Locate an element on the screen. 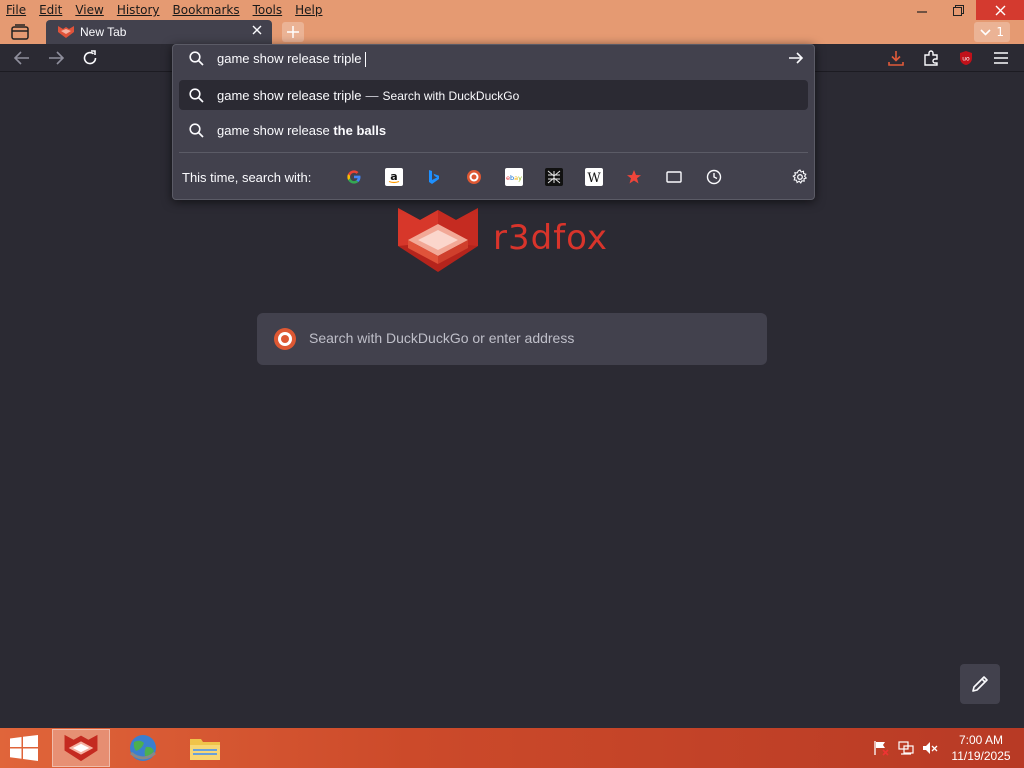  engine-wikipedia-button: W is located at coordinates (594, 177).